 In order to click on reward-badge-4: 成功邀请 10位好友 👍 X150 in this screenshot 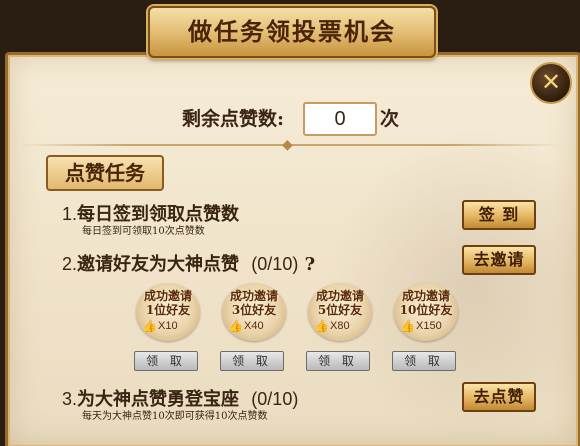, I will do `click(426, 312)`.